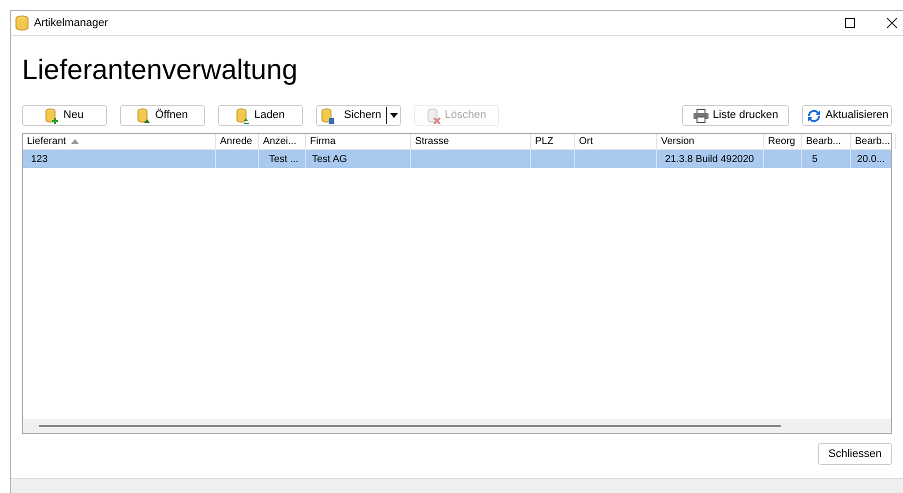 Image resolution: width=903 pixels, height=493 pixels. I want to click on table-cell-text: 5, so click(815, 159).